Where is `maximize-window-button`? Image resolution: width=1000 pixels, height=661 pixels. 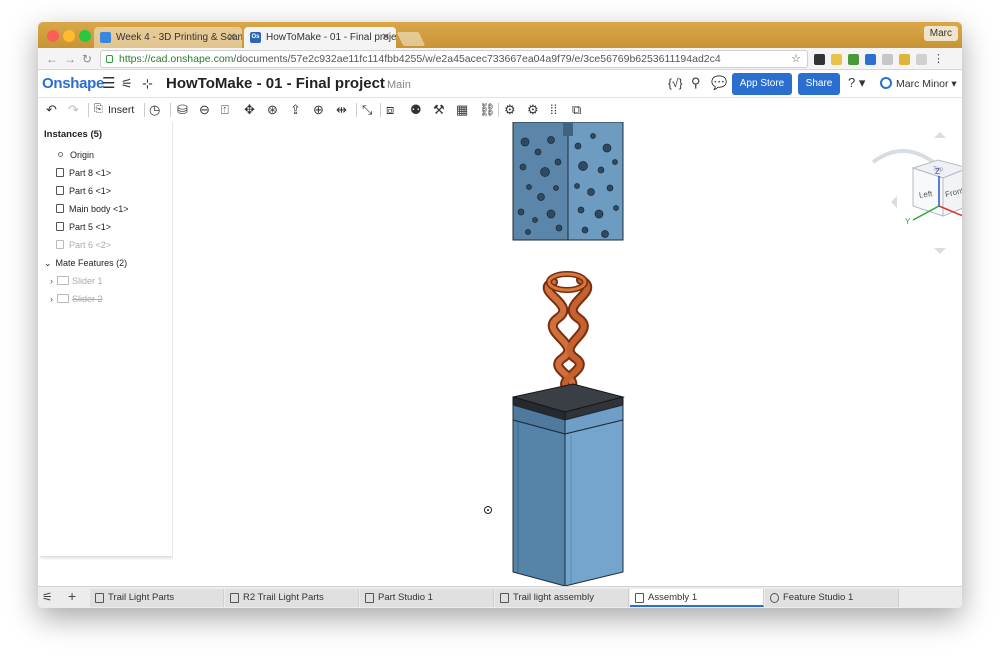 maximize-window-button is located at coordinates (85, 36).